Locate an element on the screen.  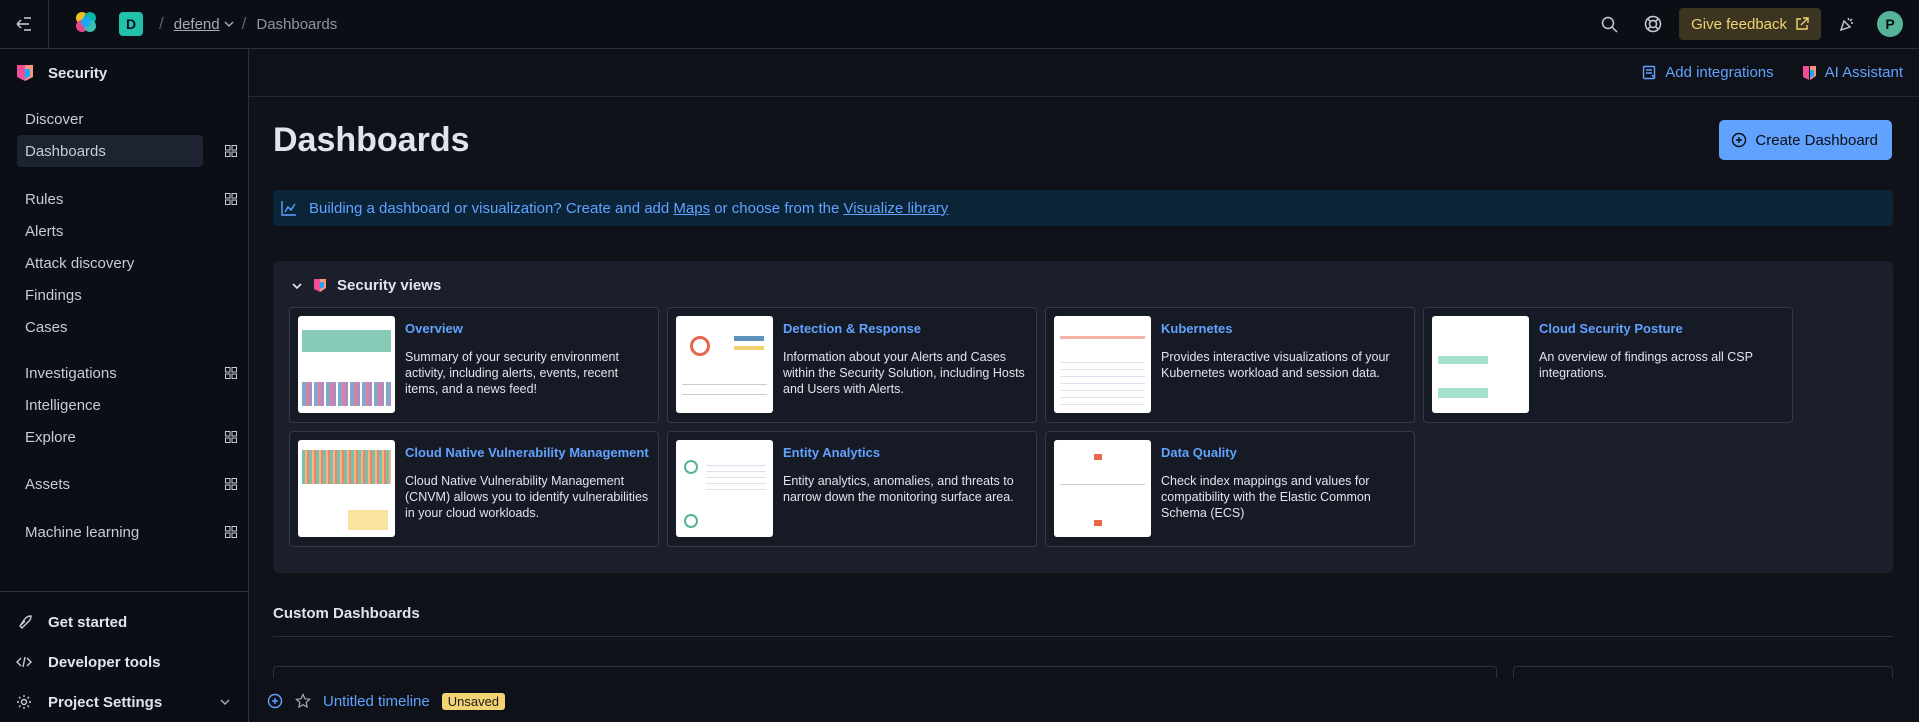
card-title: Cloud Security Posture is located at coordinates (1611, 328).